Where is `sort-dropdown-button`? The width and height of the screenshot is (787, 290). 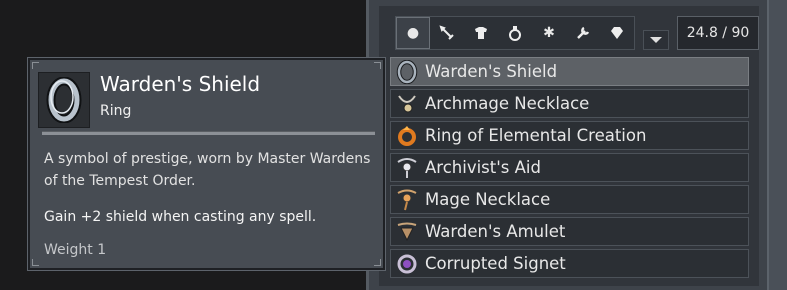 sort-dropdown-button is located at coordinates (656, 40).